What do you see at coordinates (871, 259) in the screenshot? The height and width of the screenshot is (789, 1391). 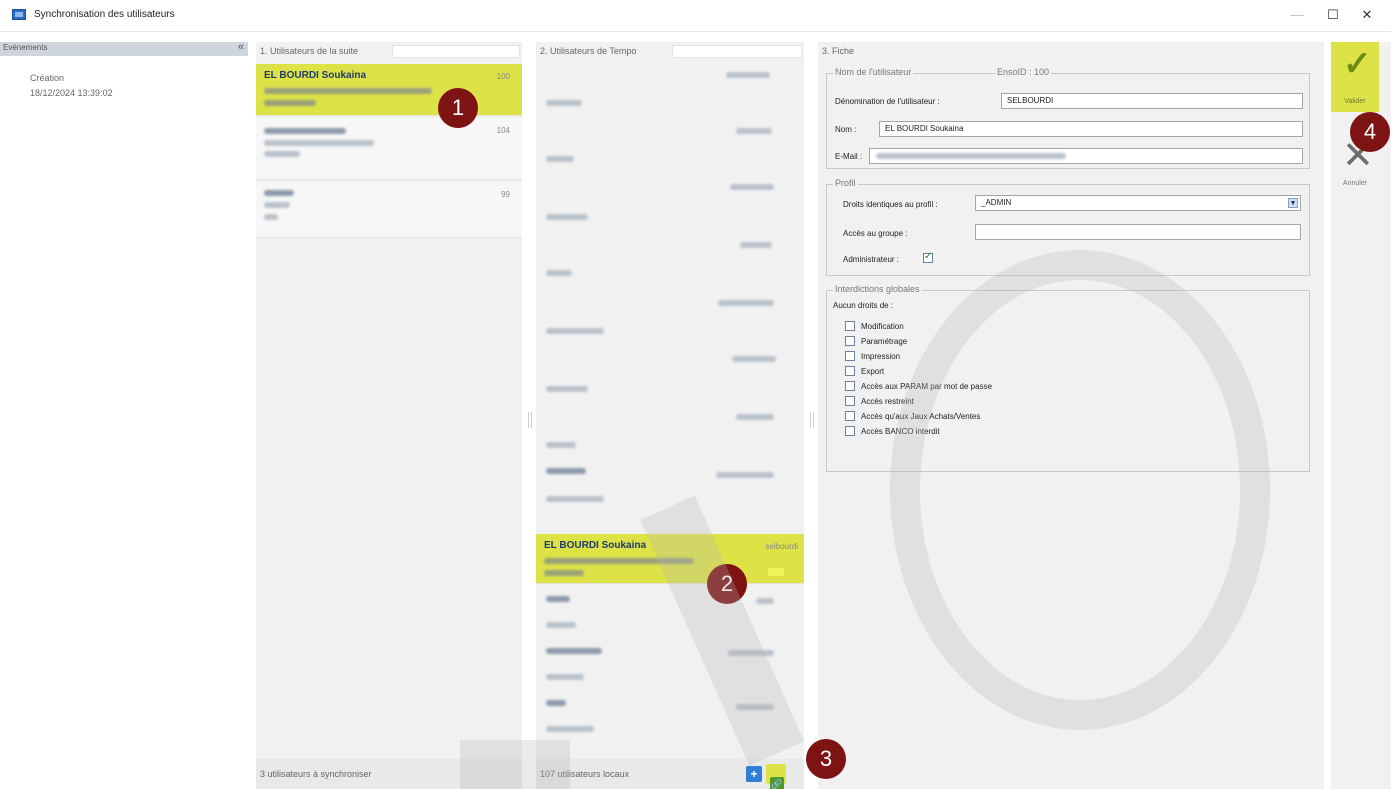 I see `admin-label: Administrateur :` at bounding box center [871, 259].